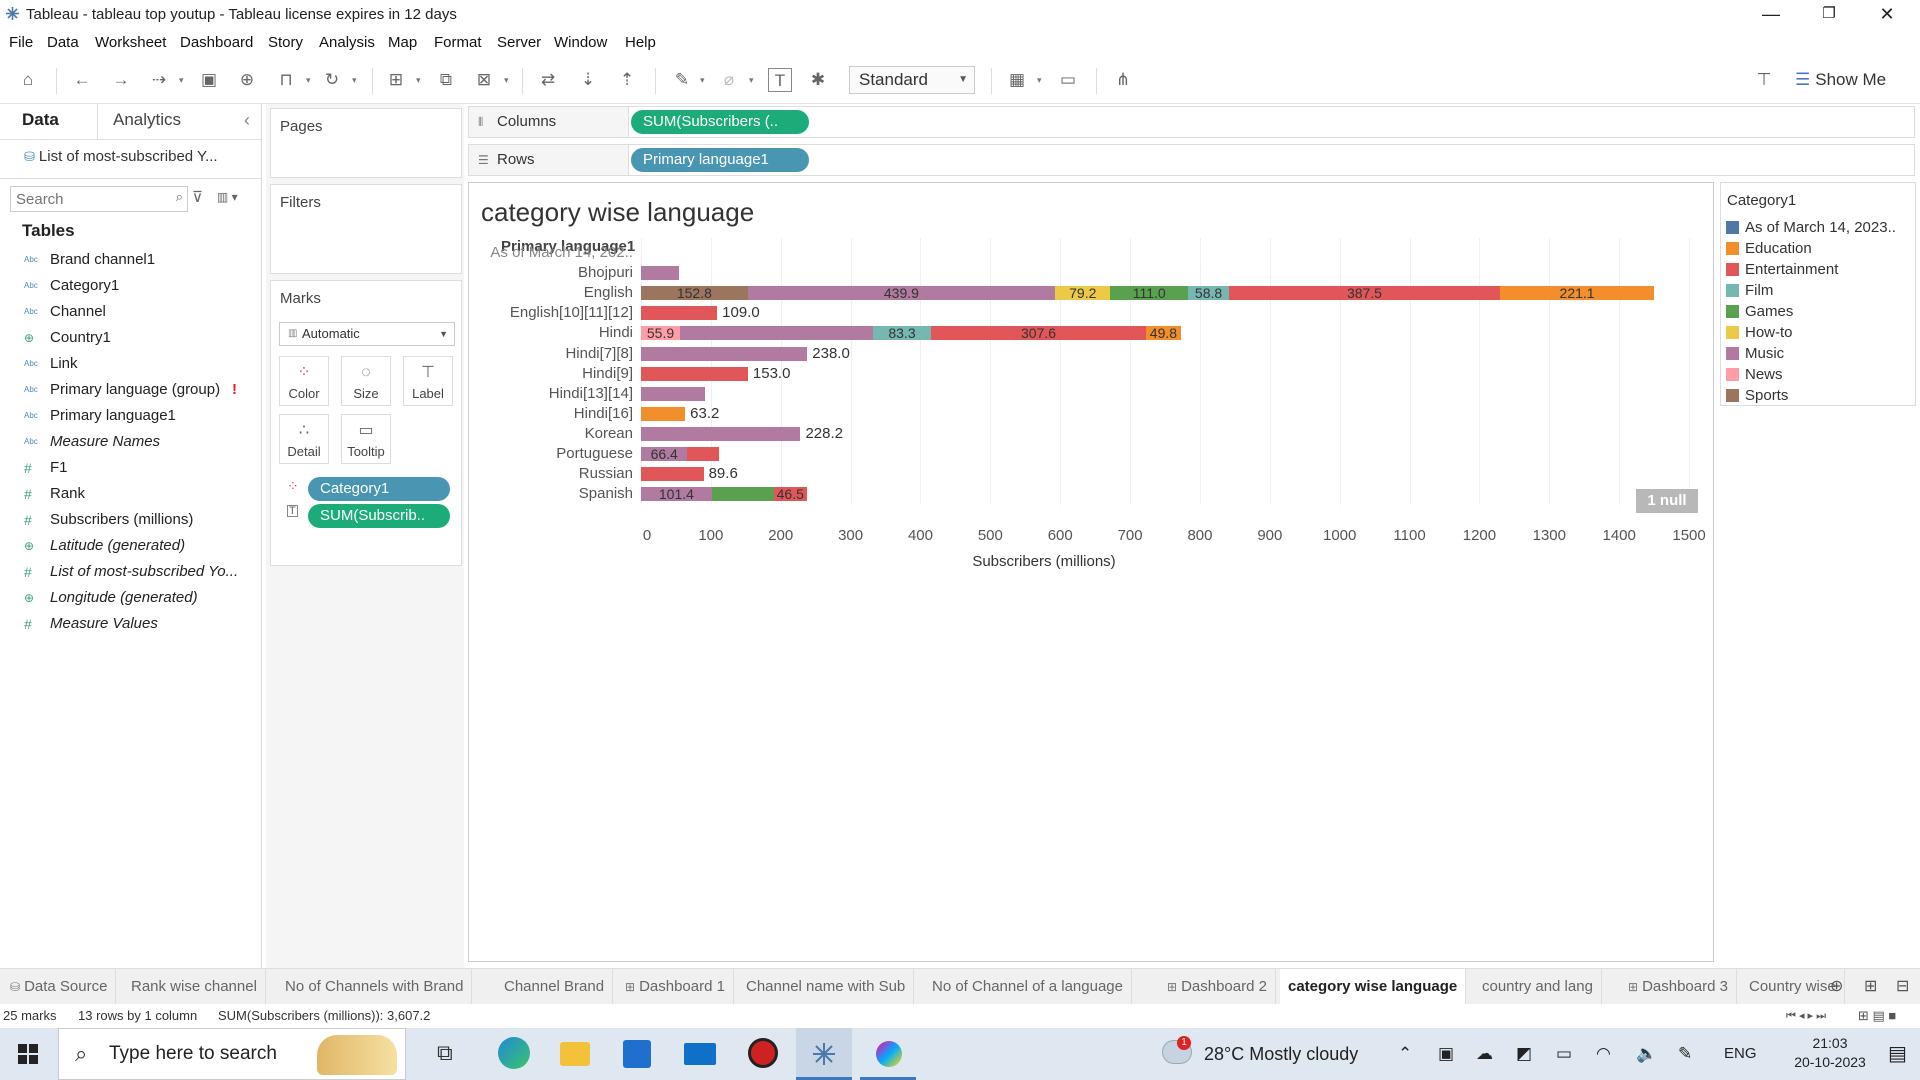 The image size is (1920, 1080). I want to click on weather-text: 28°C Mostly cloudy, so click(1281, 1054).